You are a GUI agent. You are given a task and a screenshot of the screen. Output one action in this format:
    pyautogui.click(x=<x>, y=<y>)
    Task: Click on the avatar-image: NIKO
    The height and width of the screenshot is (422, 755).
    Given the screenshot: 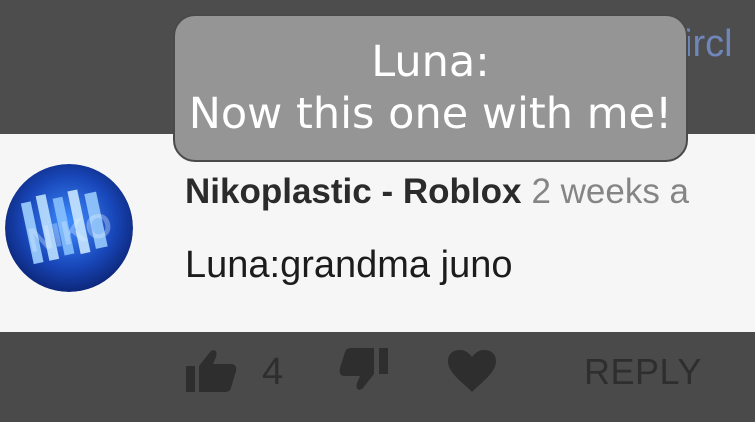 What is the action you would take?
    pyautogui.click(x=69, y=228)
    